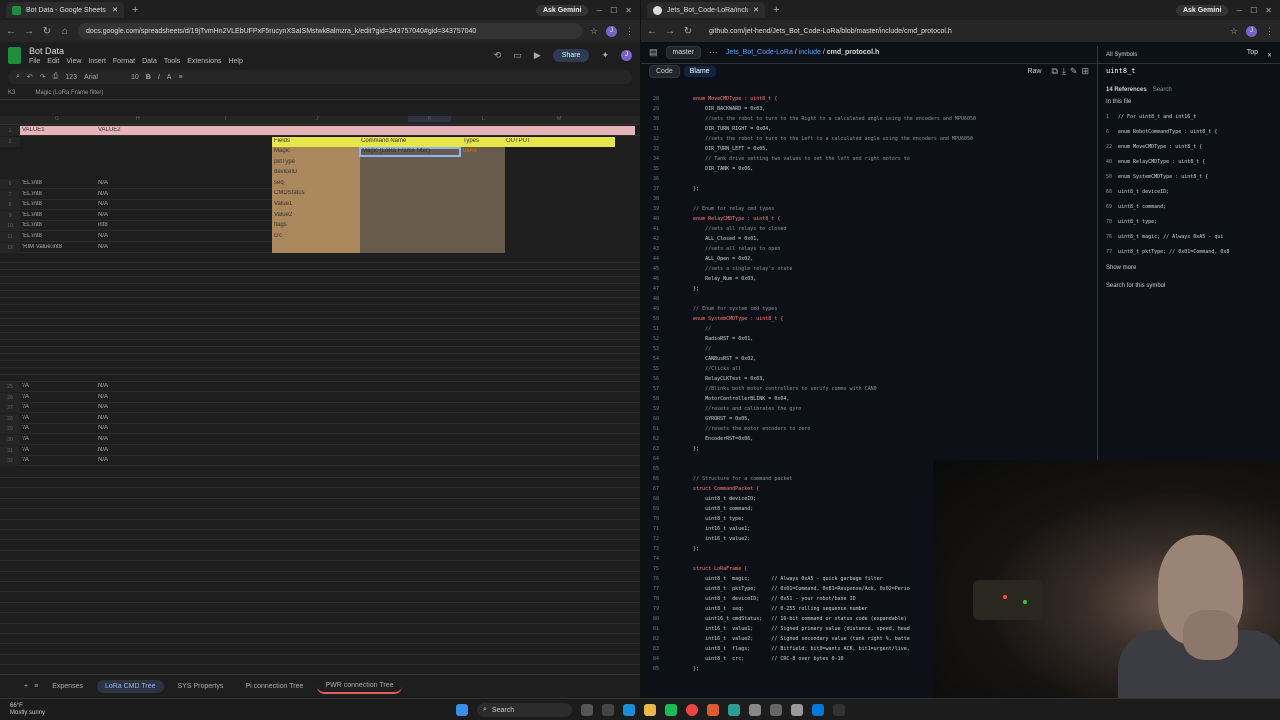 This screenshot has height=720, width=1280. What do you see at coordinates (282, 151) in the screenshot?
I see `field-cell: Magic` at bounding box center [282, 151].